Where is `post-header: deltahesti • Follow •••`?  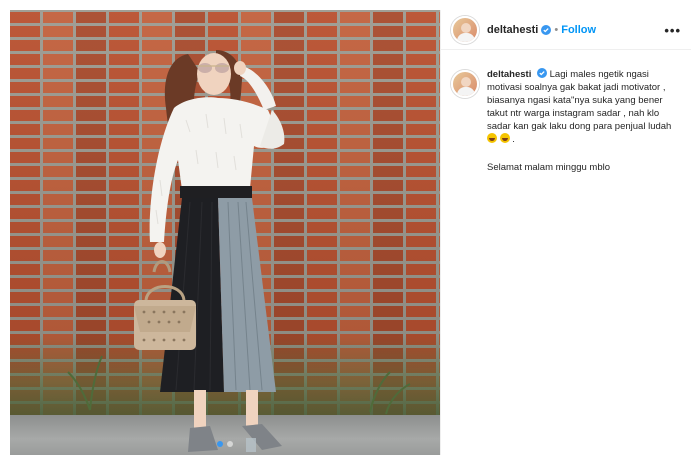
post-header: deltahesti • Follow ••• is located at coordinates (566, 30).